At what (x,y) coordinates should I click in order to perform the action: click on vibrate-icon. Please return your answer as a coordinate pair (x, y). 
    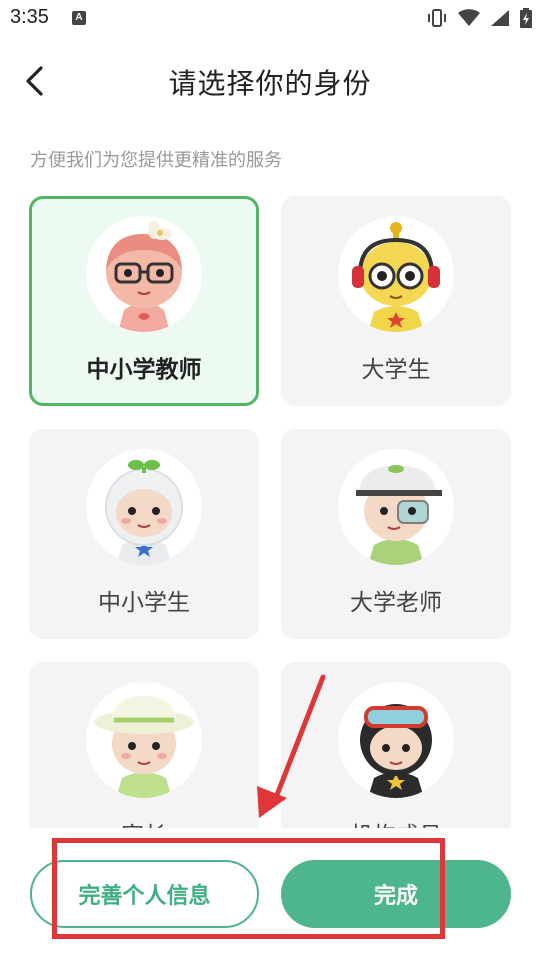
    Looking at the image, I should click on (437, 18).